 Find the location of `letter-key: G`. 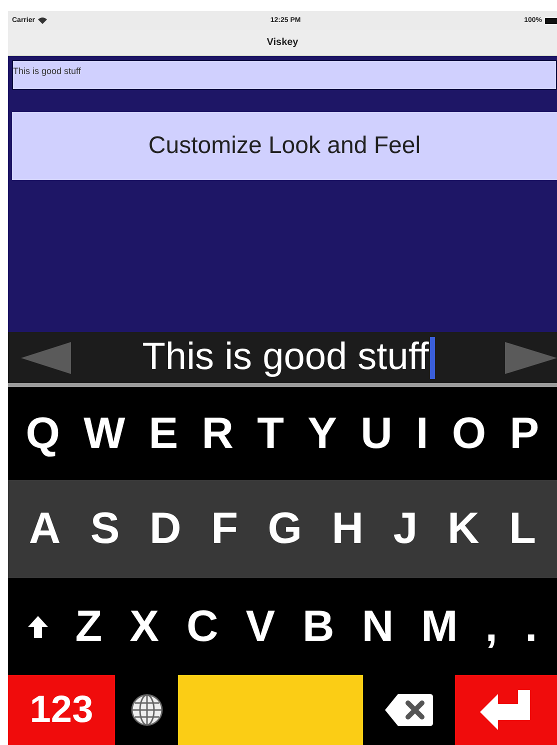

letter-key: G is located at coordinates (285, 529).